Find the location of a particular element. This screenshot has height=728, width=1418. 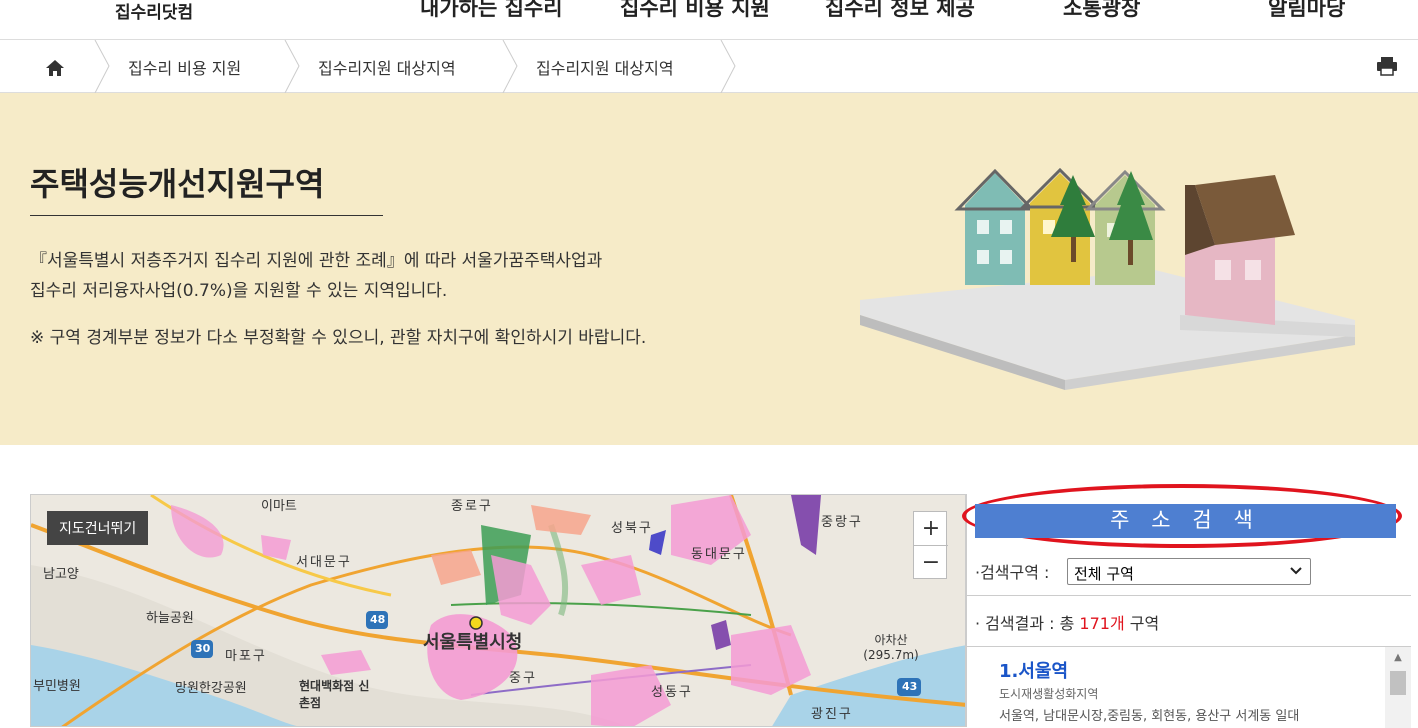

road-number: 30 is located at coordinates (203, 648).